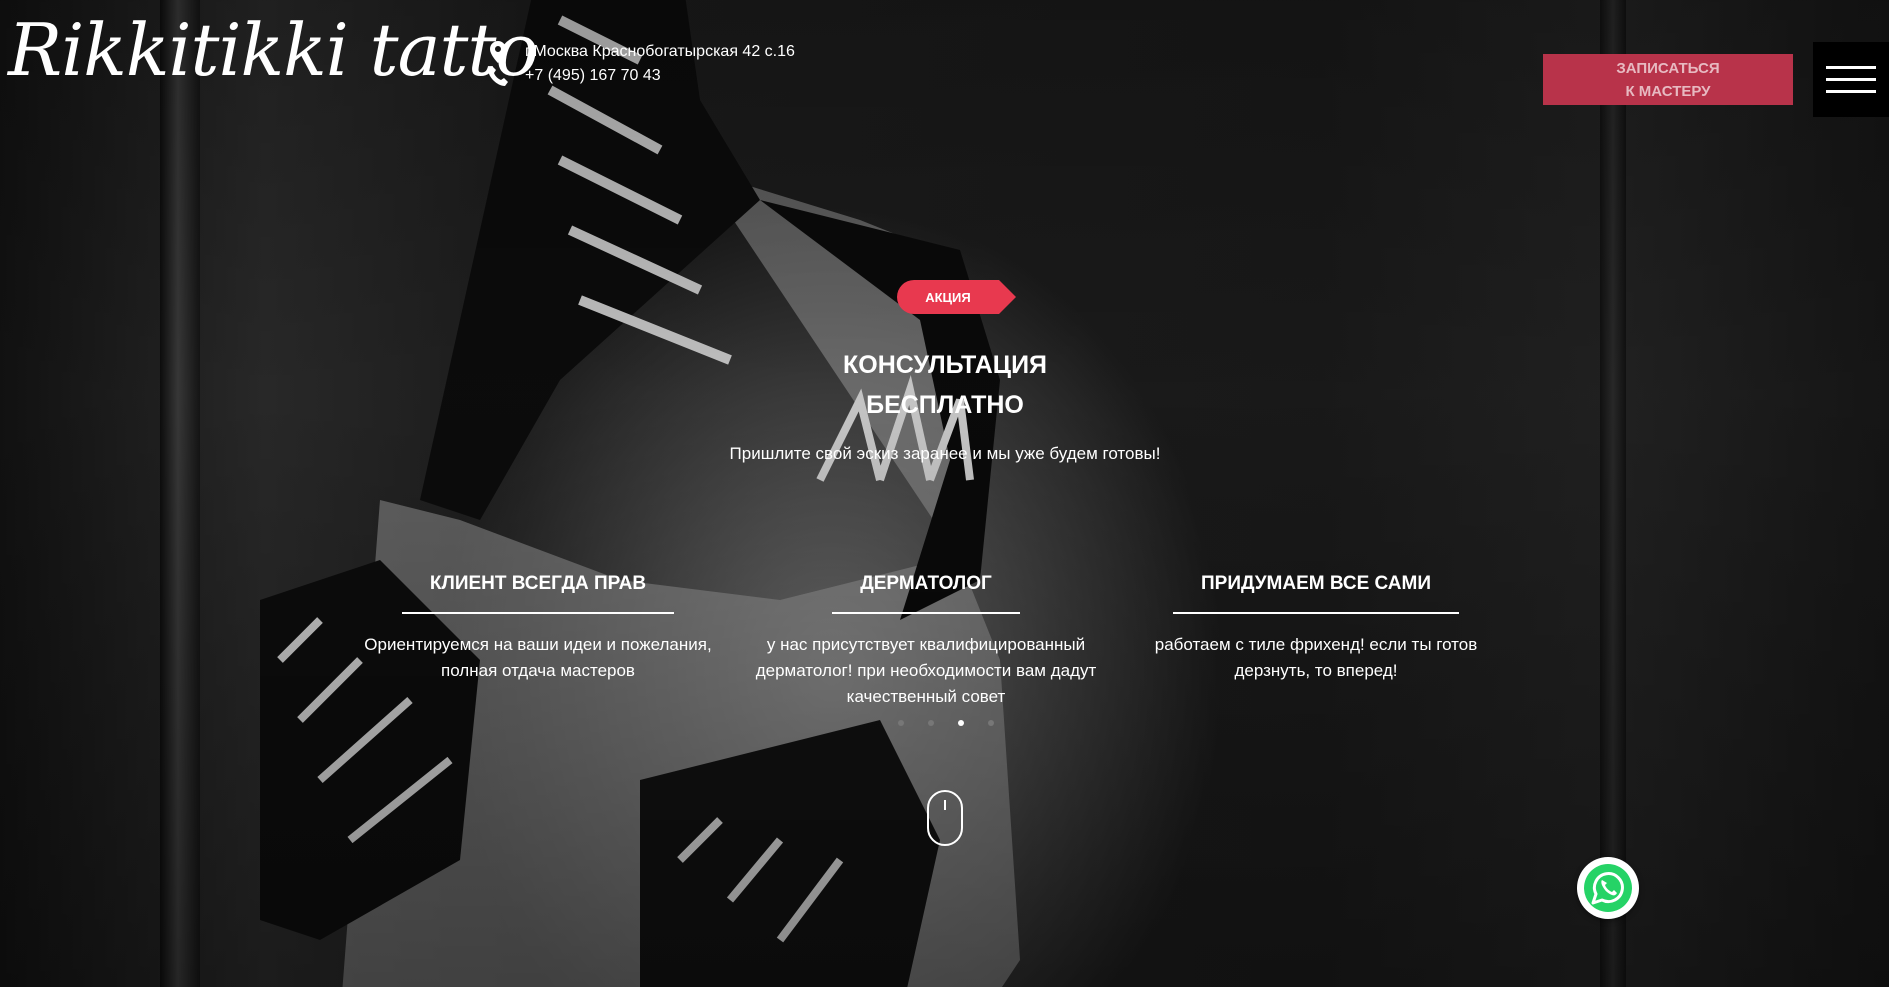  What do you see at coordinates (946, 723) in the screenshot?
I see `slider-pagination` at bounding box center [946, 723].